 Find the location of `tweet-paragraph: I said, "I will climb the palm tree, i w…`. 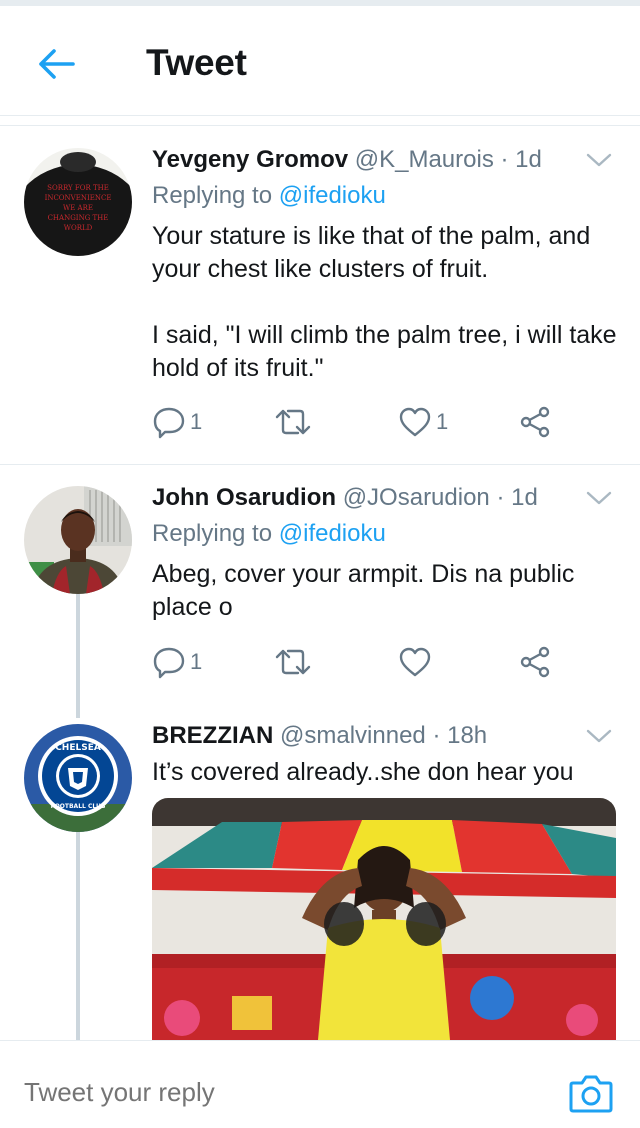

tweet-paragraph: I said, "I will climb the palm tree, i w… is located at coordinates (384, 351).